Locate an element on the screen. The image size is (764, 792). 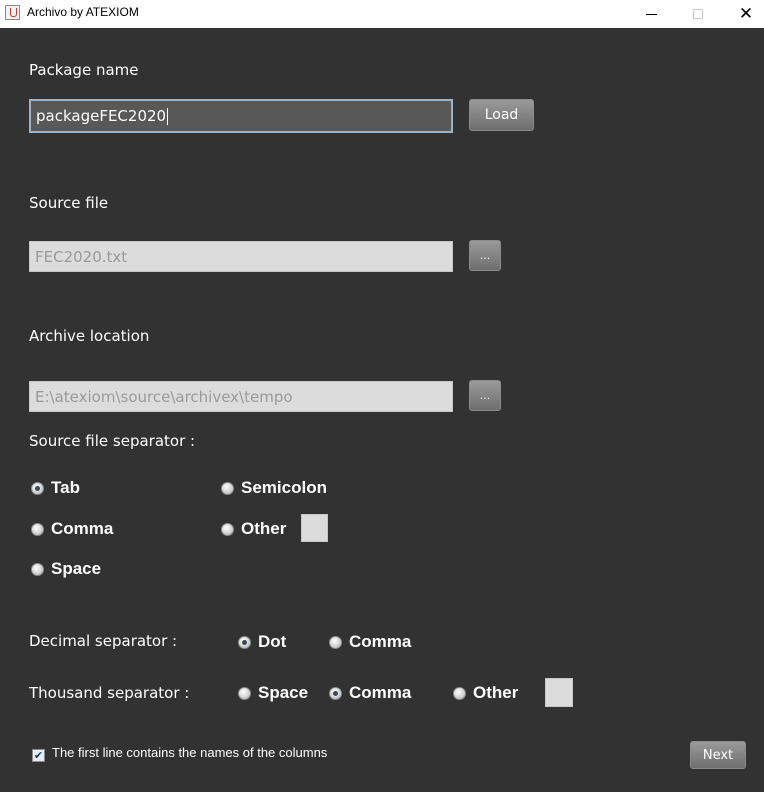
radio-thousand-comma: Comma is located at coordinates (370, 693).